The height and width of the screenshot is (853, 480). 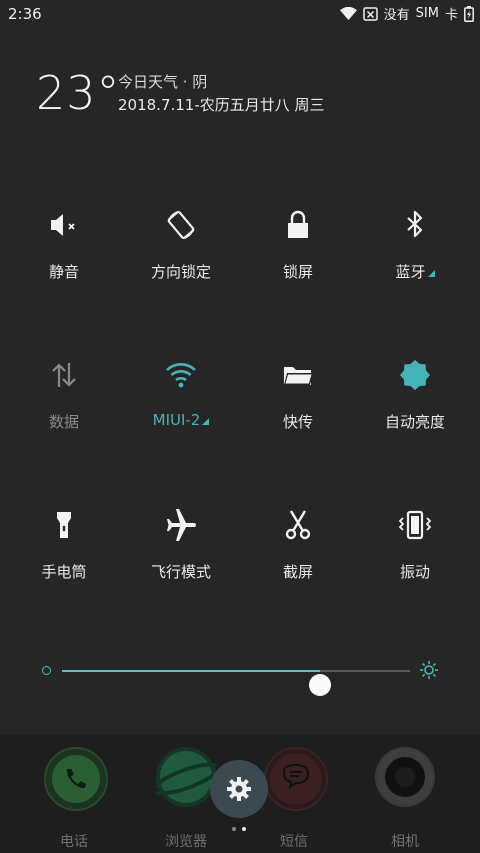 What do you see at coordinates (180, 572) in the screenshot?
I see `tile-label: 飞行模式` at bounding box center [180, 572].